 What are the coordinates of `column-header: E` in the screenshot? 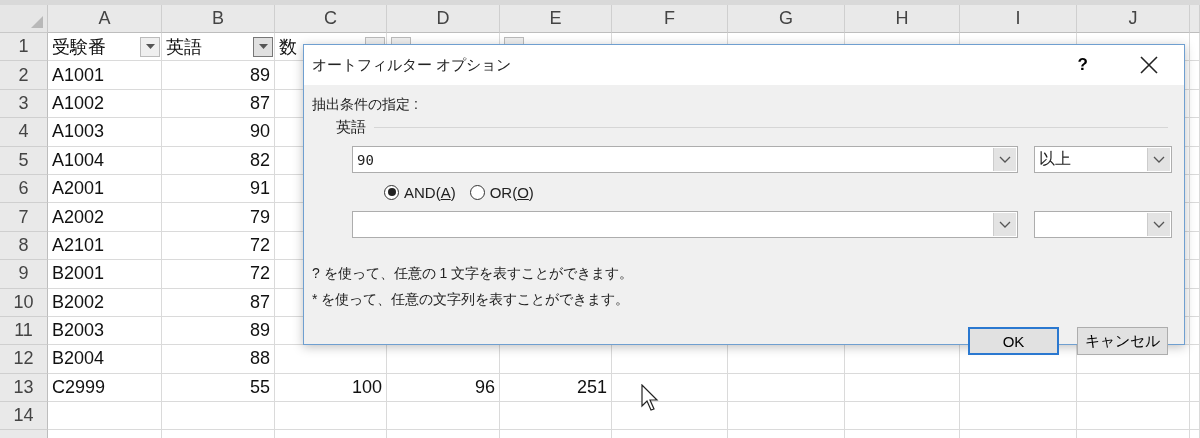 It's located at (556, 19).